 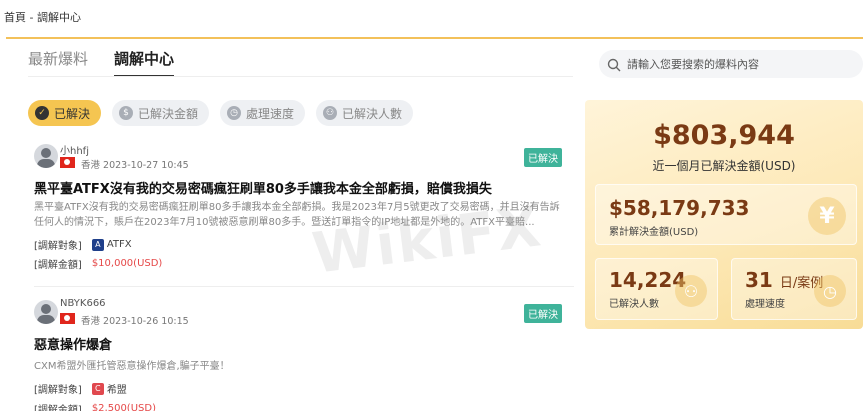 What do you see at coordinates (827, 216) in the screenshot?
I see `yen-coin-icon: ¥` at bounding box center [827, 216].